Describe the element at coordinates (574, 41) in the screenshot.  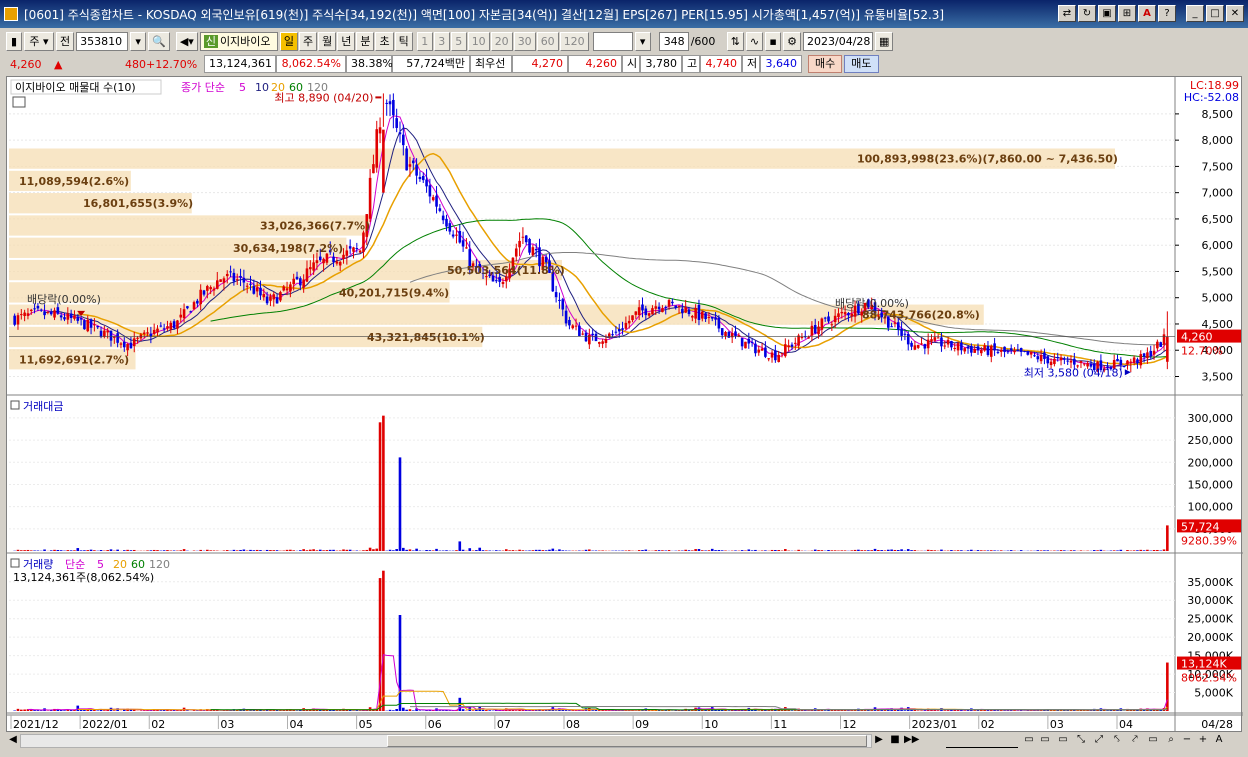
I see `interval-button-7: 120` at that location.